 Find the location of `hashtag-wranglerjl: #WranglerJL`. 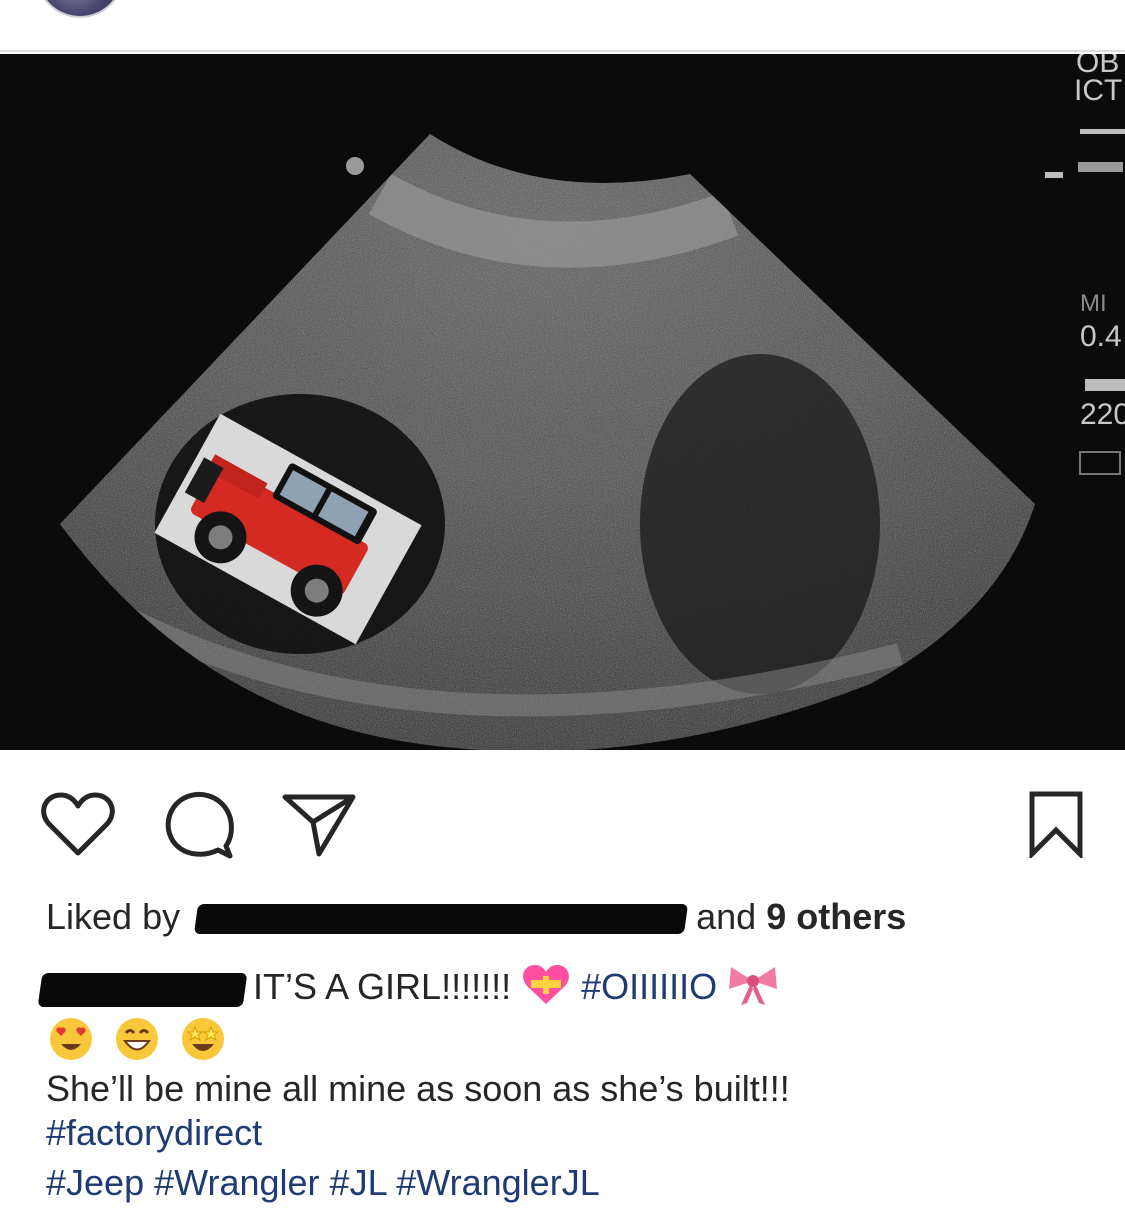

hashtag-wranglerjl: #WranglerJL is located at coordinates (497, 1182).